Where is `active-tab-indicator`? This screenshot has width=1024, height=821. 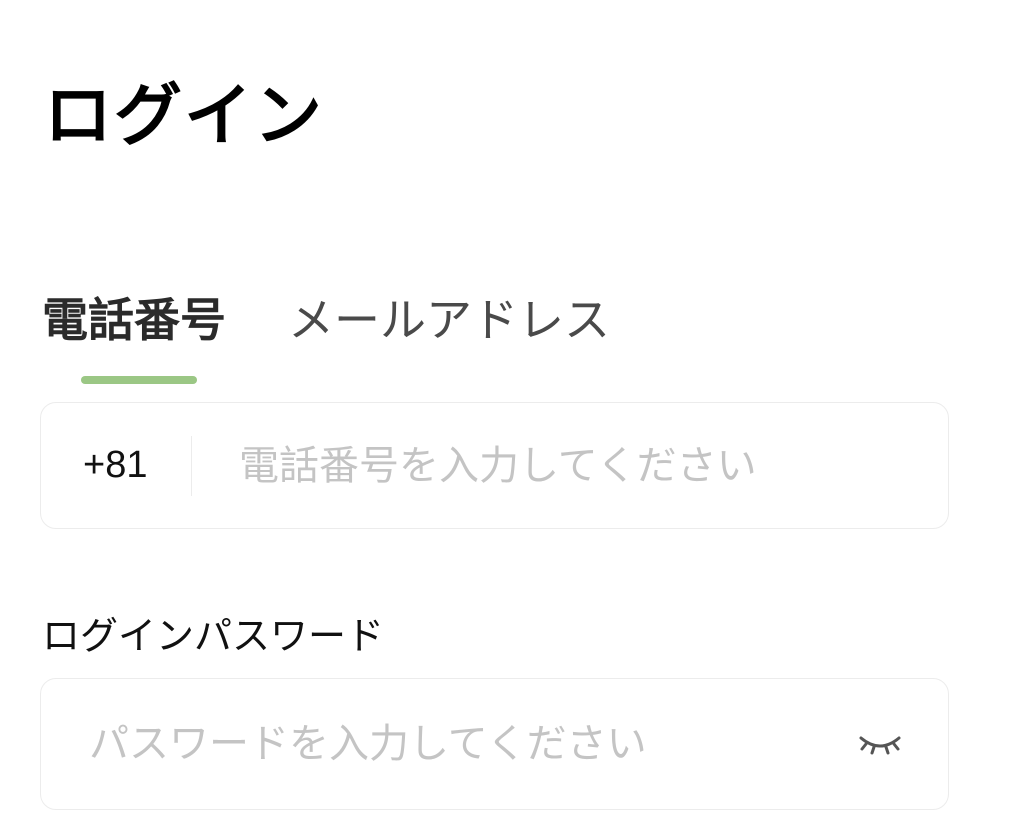
active-tab-indicator is located at coordinates (139, 380).